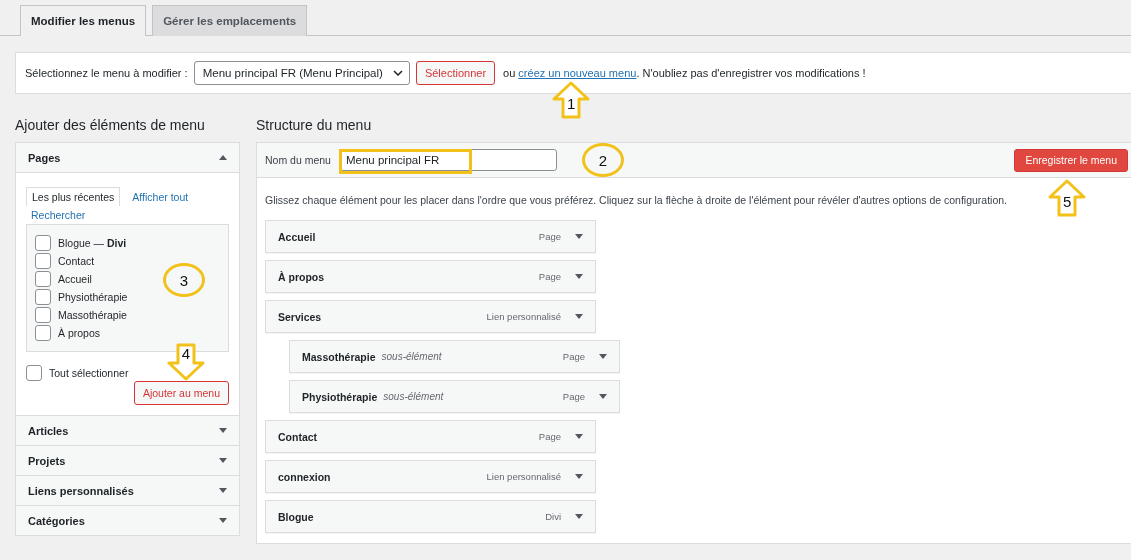  Describe the element at coordinates (430, 236) in the screenshot. I see `menu-item: Accueil Page` at that location.